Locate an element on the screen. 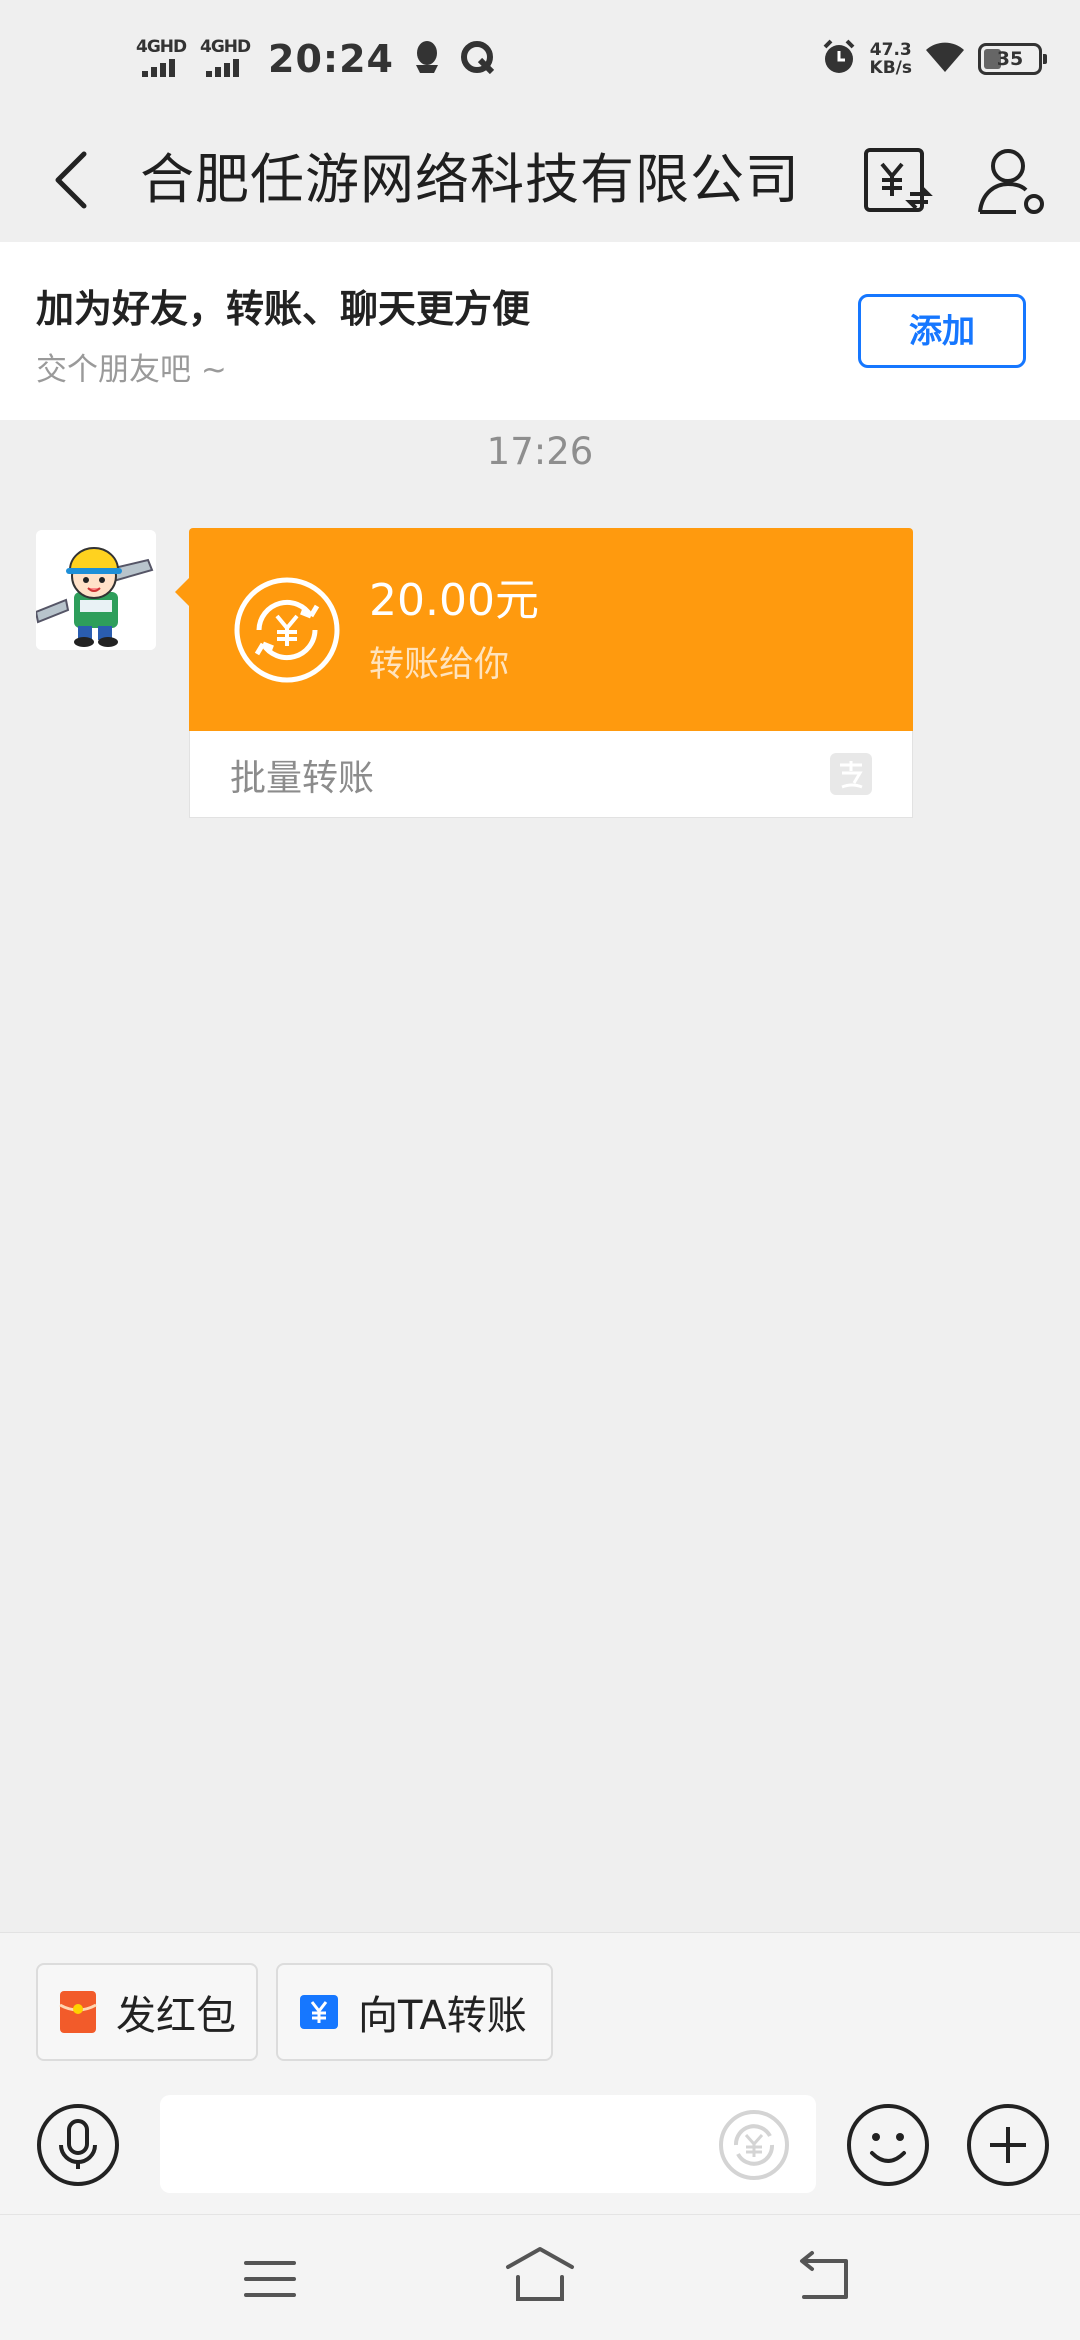 This screenshot has width=1080, height=2340. red-packet-icon is located at coordinates (78, 2012).